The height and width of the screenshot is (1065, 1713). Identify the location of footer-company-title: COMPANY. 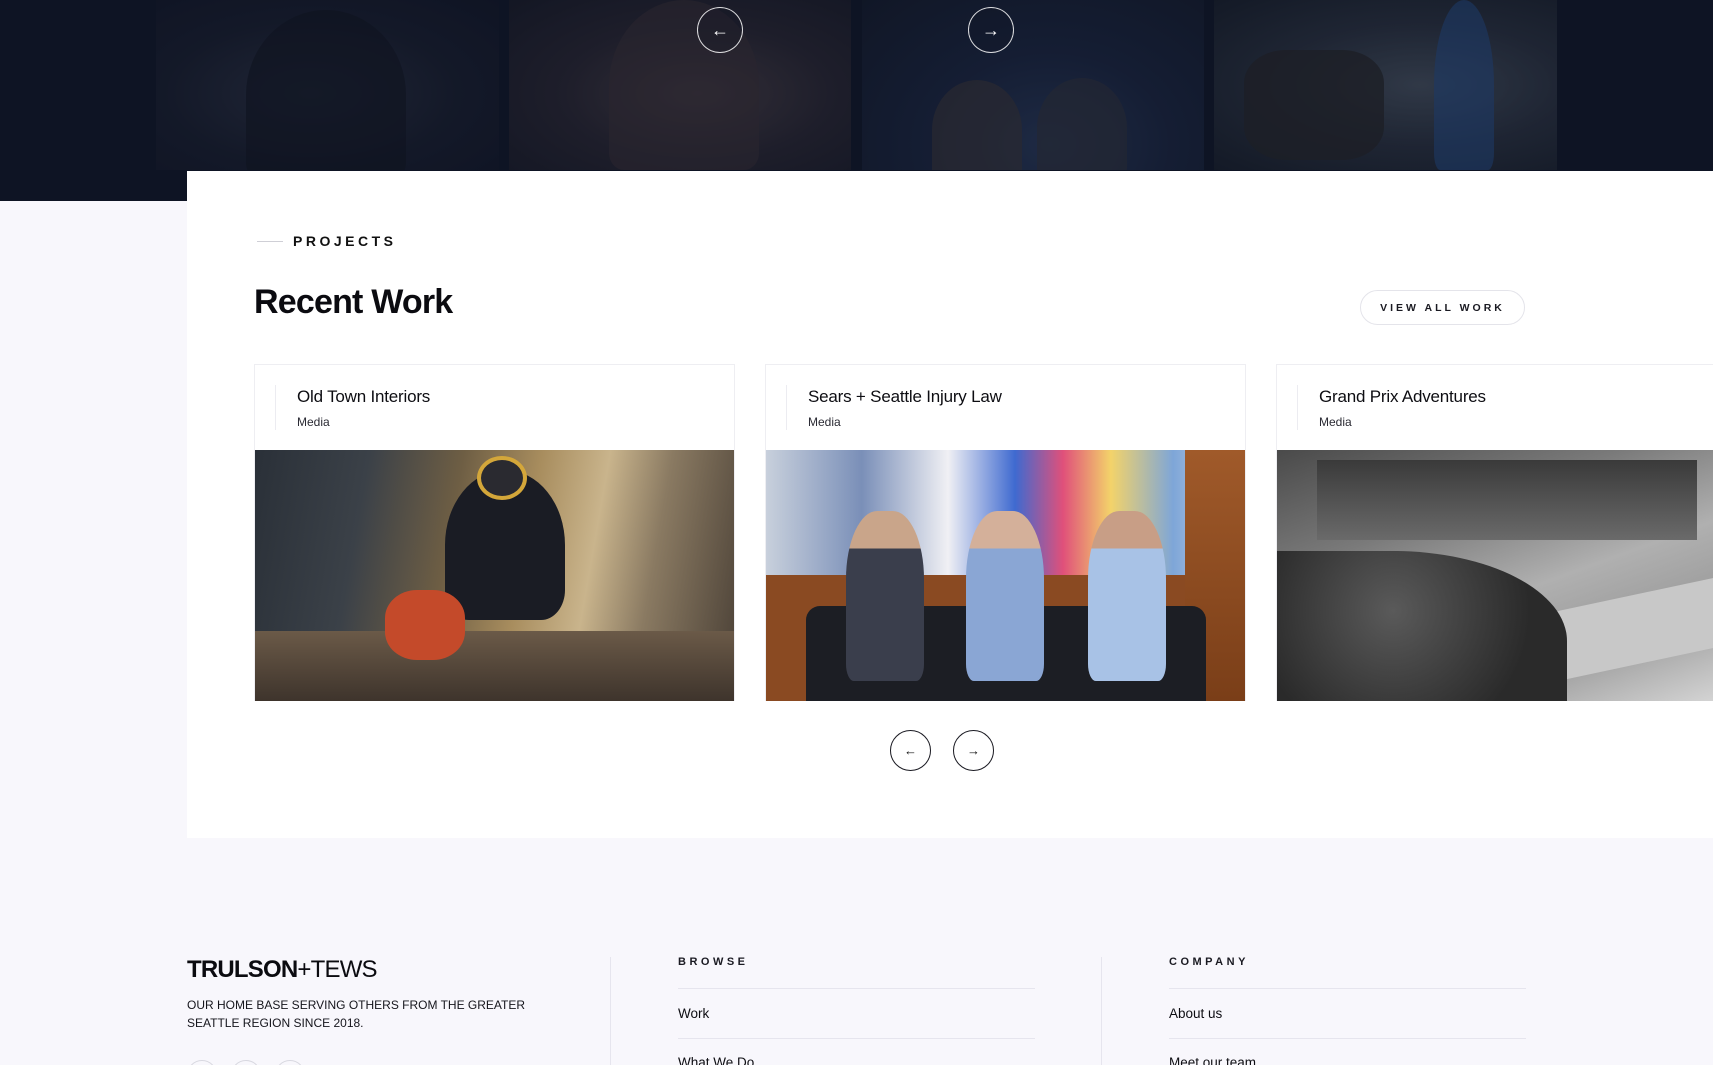
(1209, 962).